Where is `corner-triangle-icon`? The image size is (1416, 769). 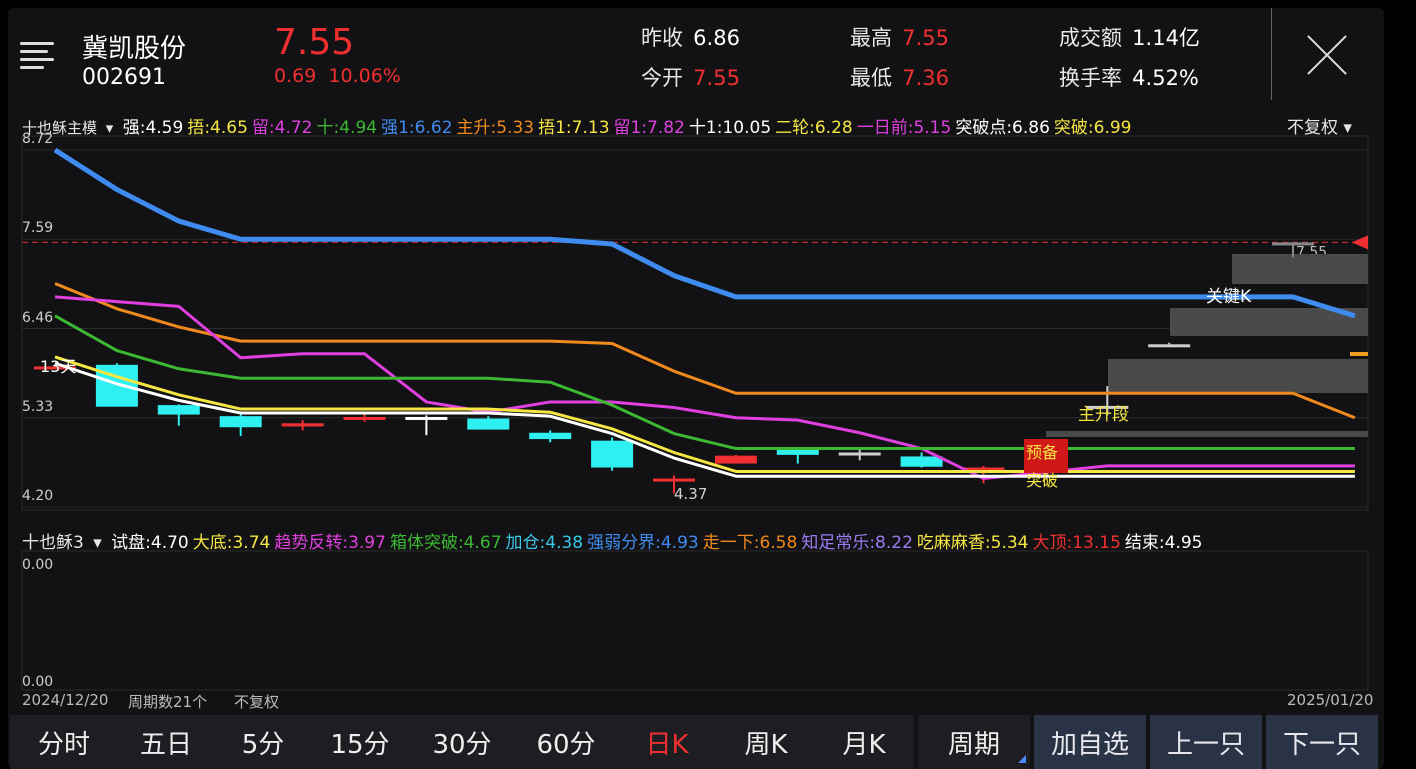
corner-triangle-icon is located at coordinates (1022, 759).